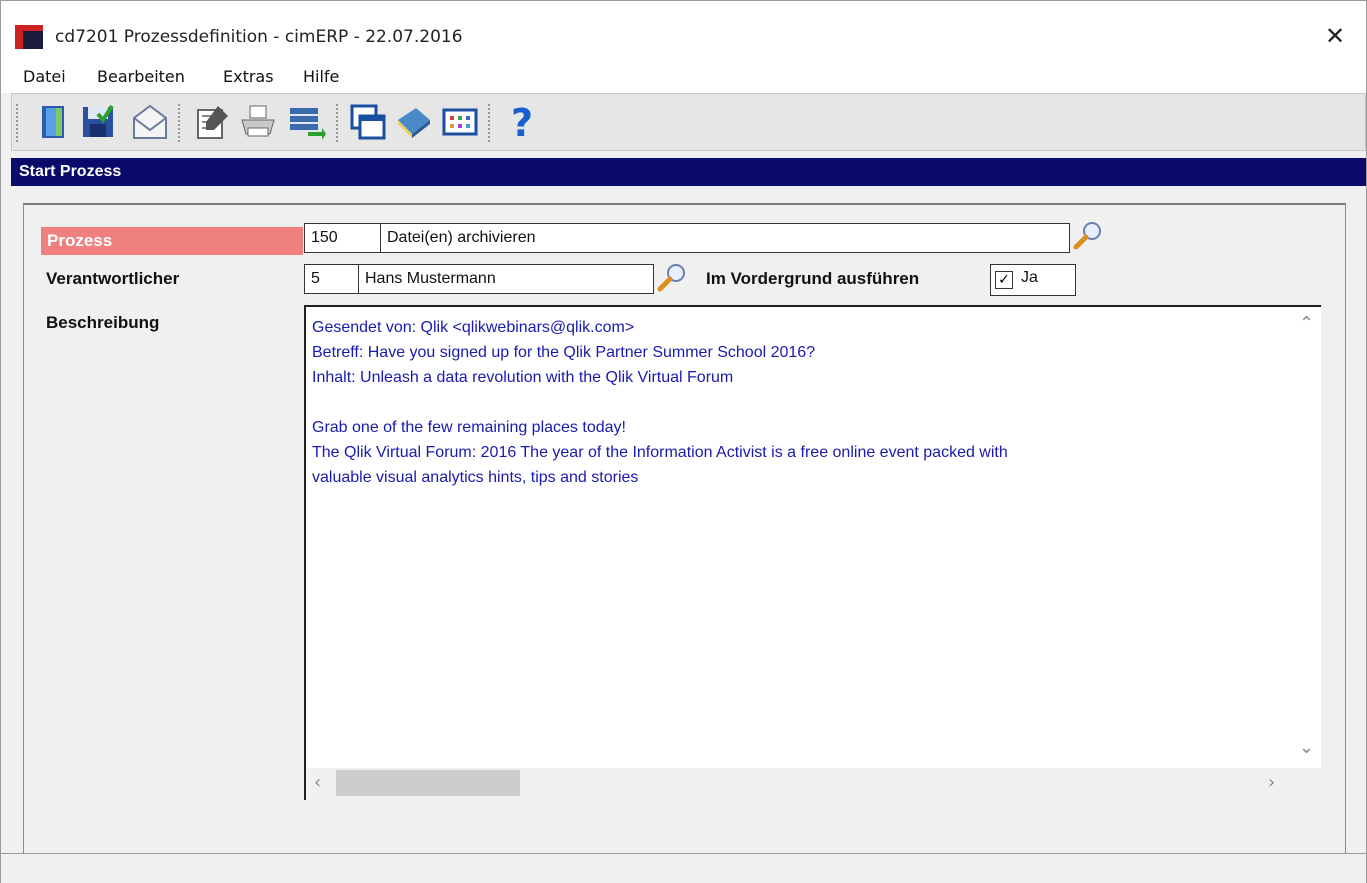 This screenshot has height=883, width=1367. What do you see at coordinates (113, 278) in the screenshot?
I see `verantwortlicher-label: Verantwortlicher` at bounding box center [113, 278].